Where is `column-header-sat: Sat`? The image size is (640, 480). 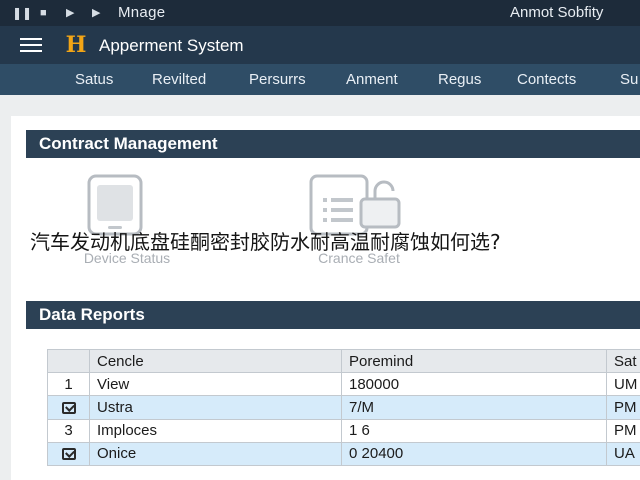
column-header-sat: Sat is located at coordinates (623, 361).